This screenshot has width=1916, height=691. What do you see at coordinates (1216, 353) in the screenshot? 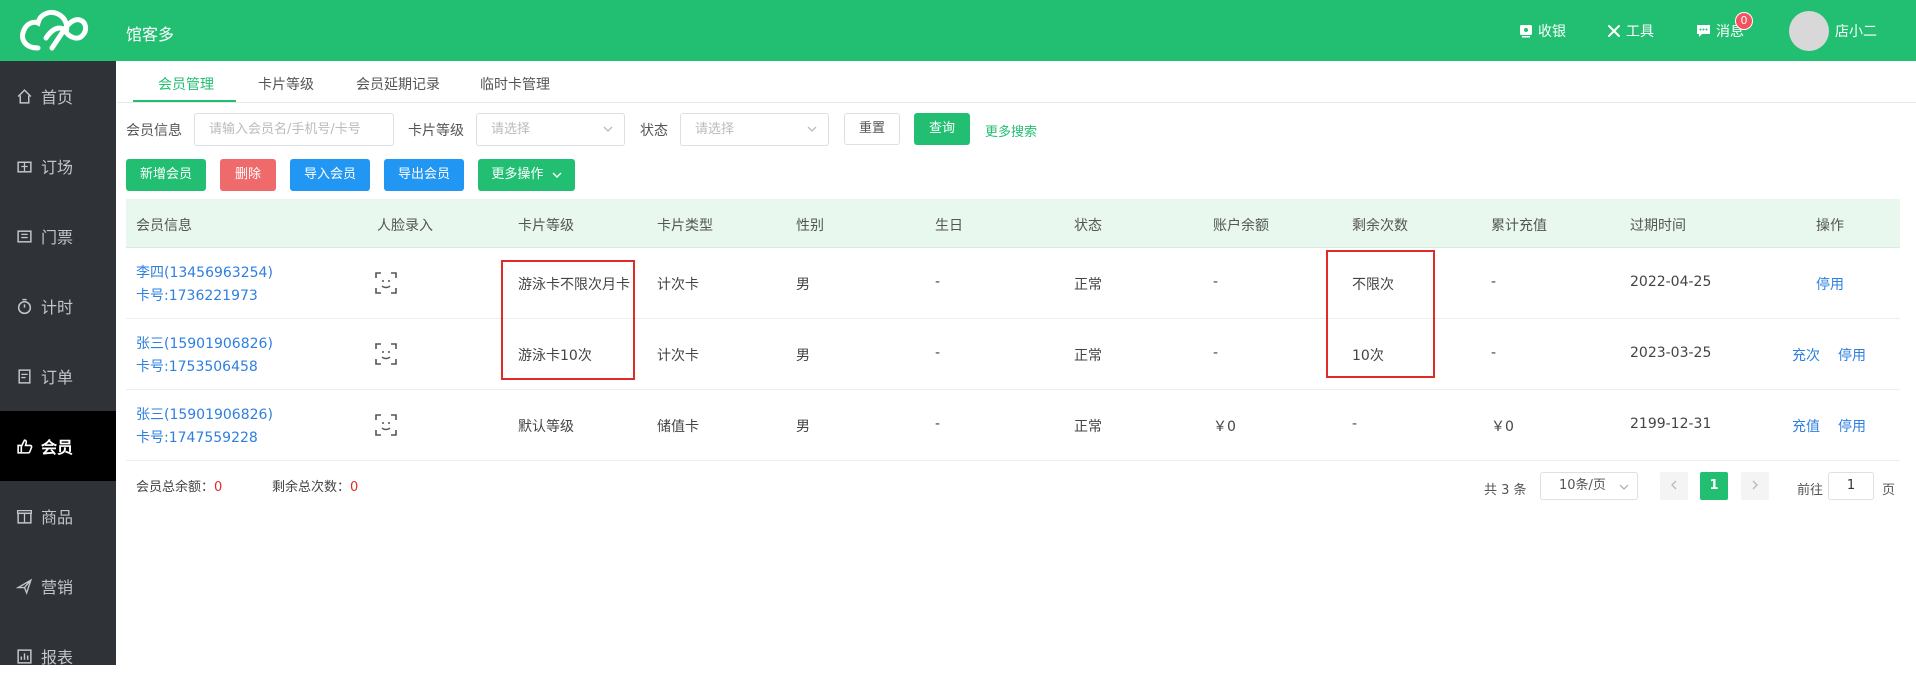
I see `balance: -` at bounding box center [1216, 353].